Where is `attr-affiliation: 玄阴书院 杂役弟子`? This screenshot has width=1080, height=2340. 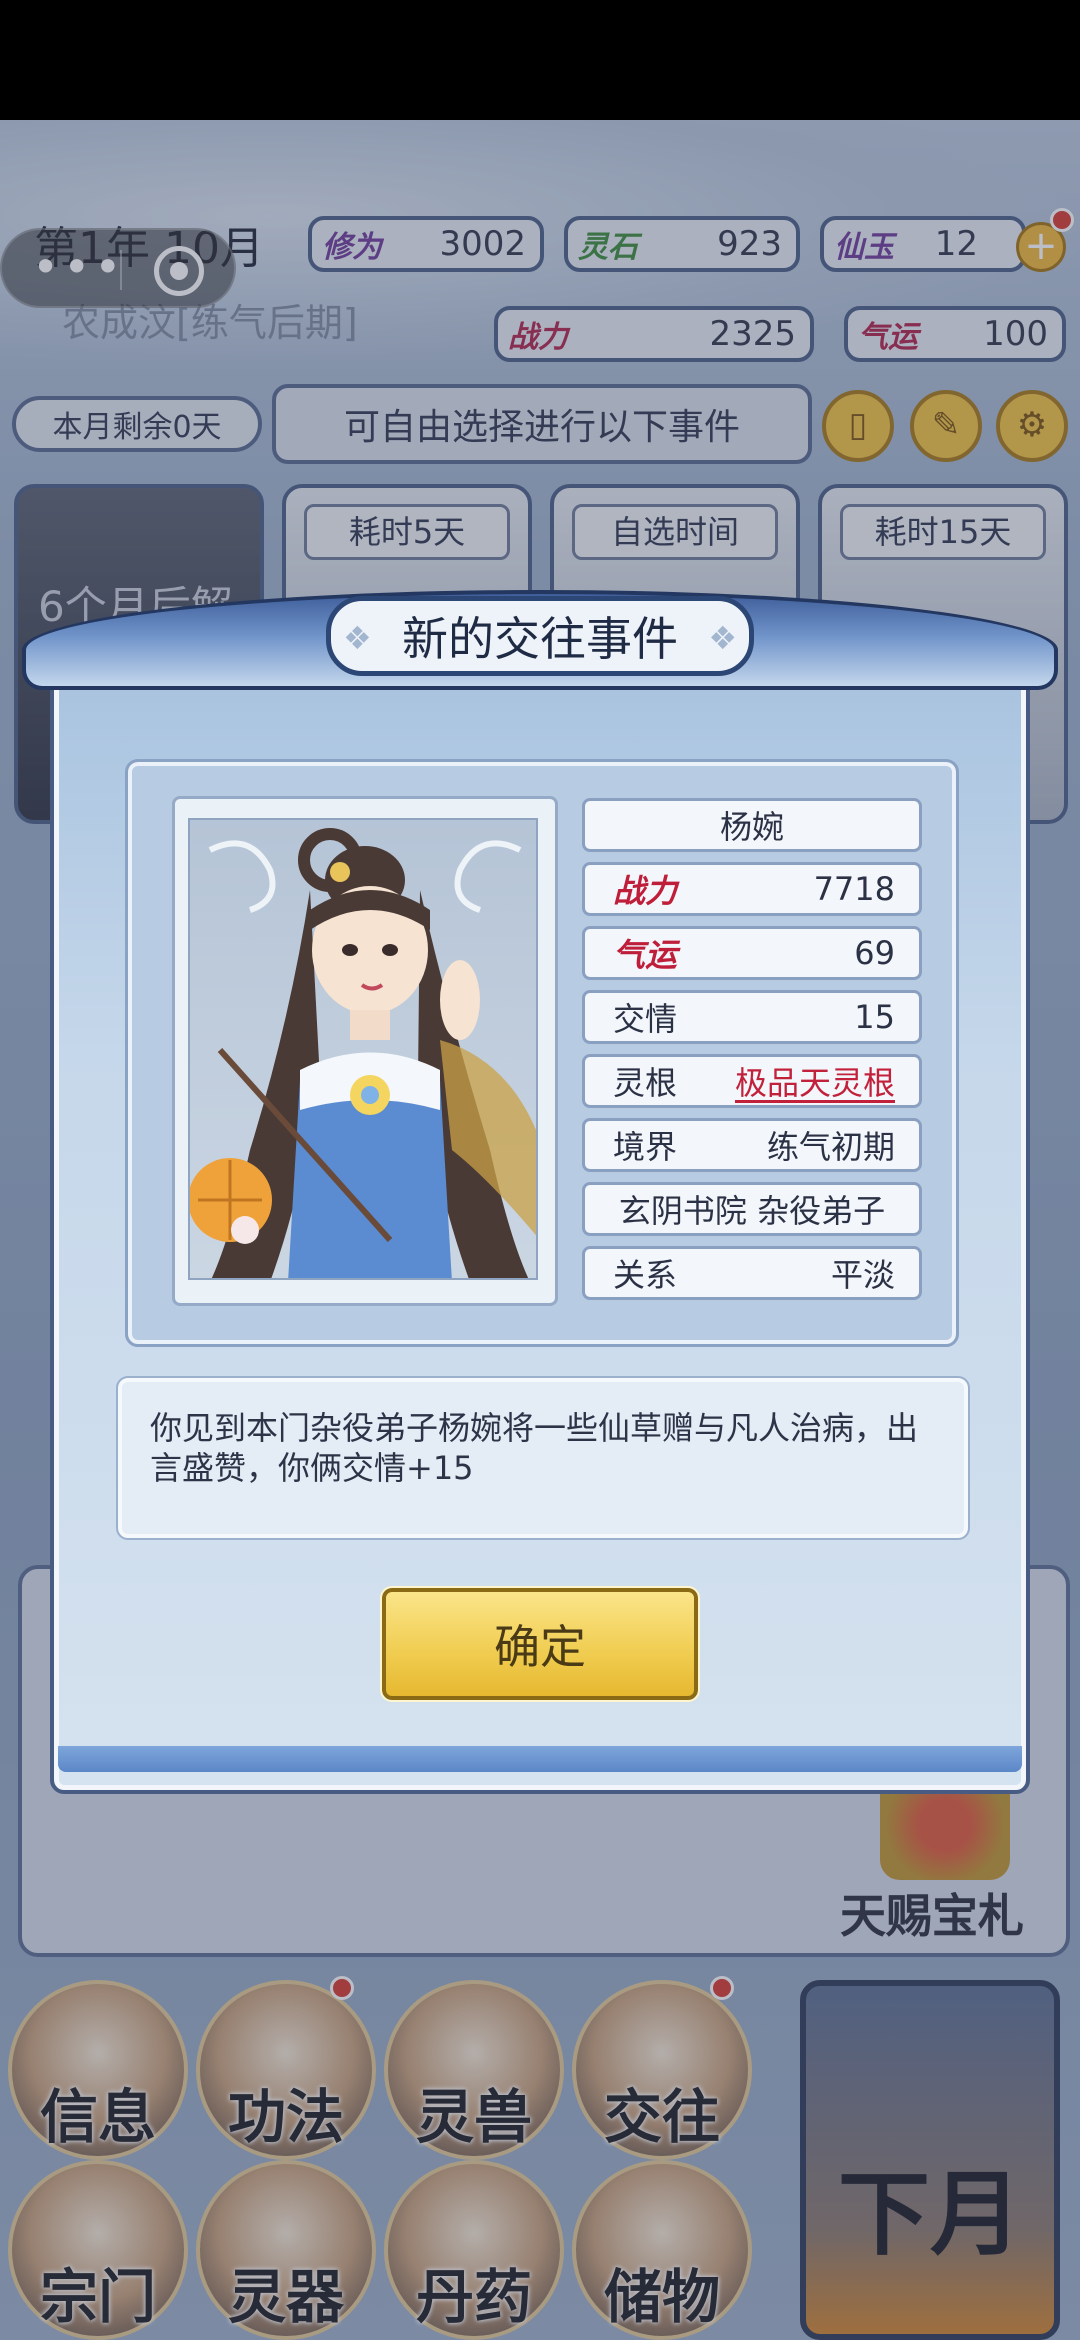
attr-affiliation: 玄阴书院 杂役弟子 is located at coordinates (752, 1209).